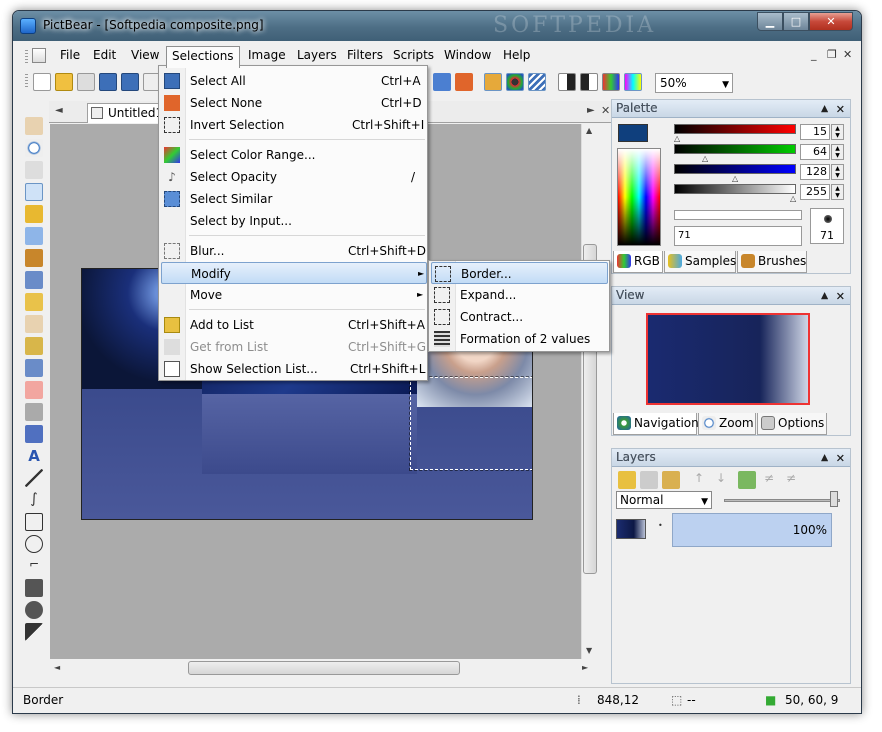 The width and height of the screenshot is (882, 732). Describe the element at coordinates (752, 530) in the screenshot. I see `layer-opacity-bar: 100%` at that location.